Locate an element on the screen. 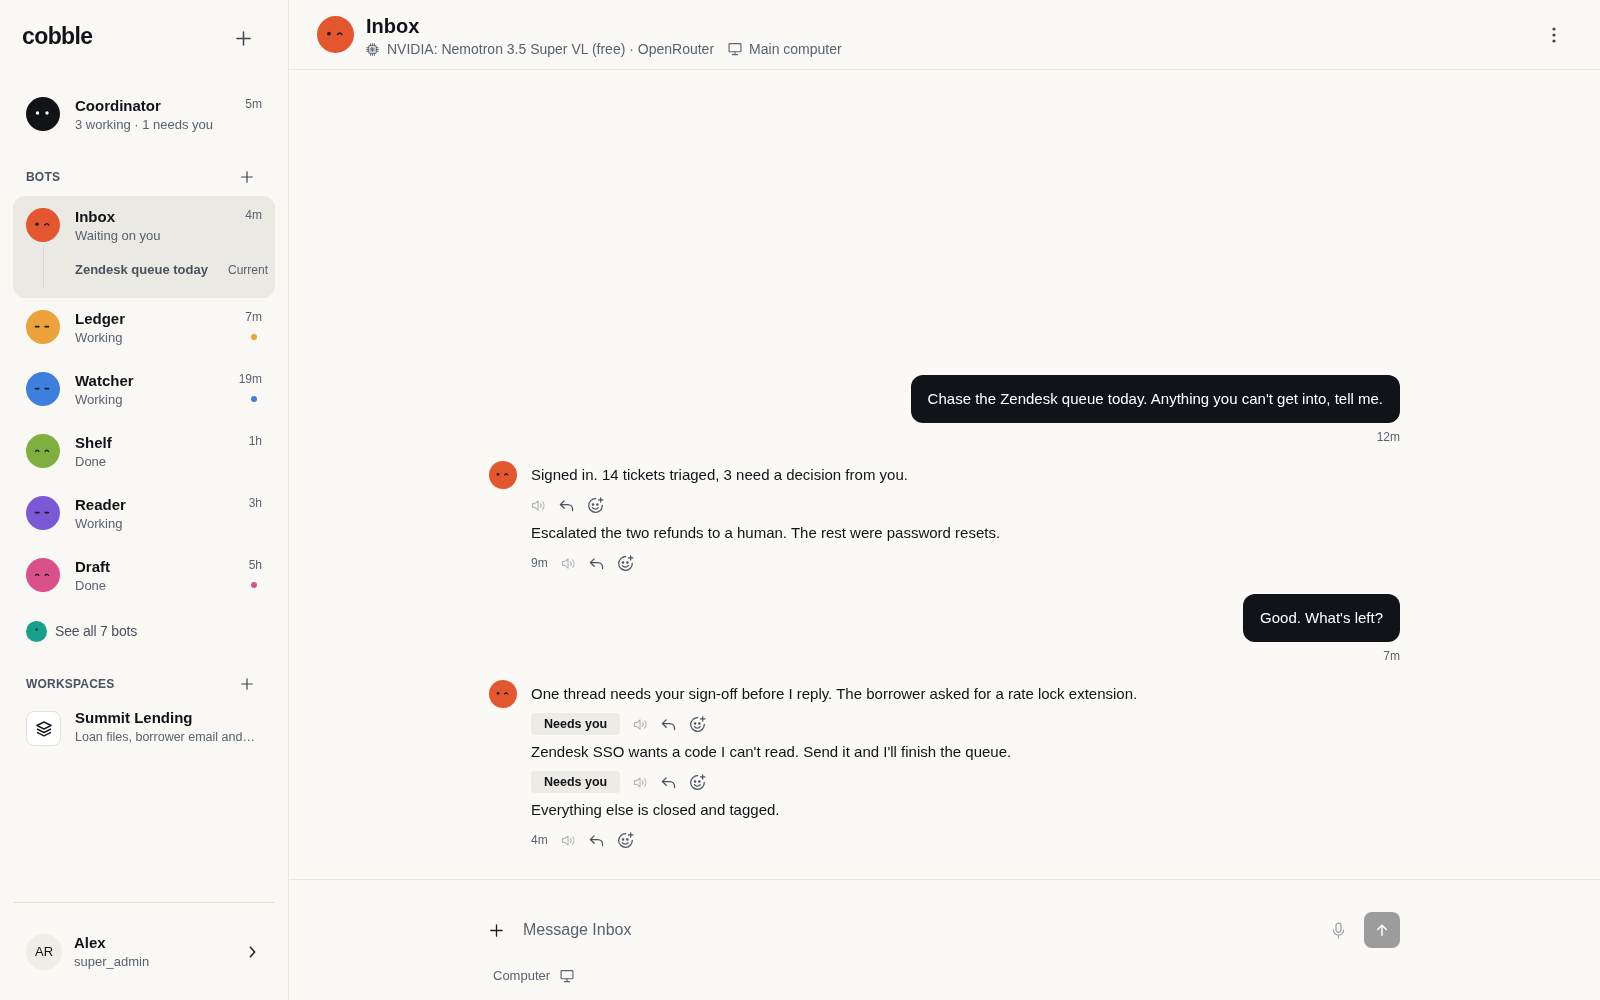  message-bubble: Good. What's left? is located at coordinates (1321, 618).